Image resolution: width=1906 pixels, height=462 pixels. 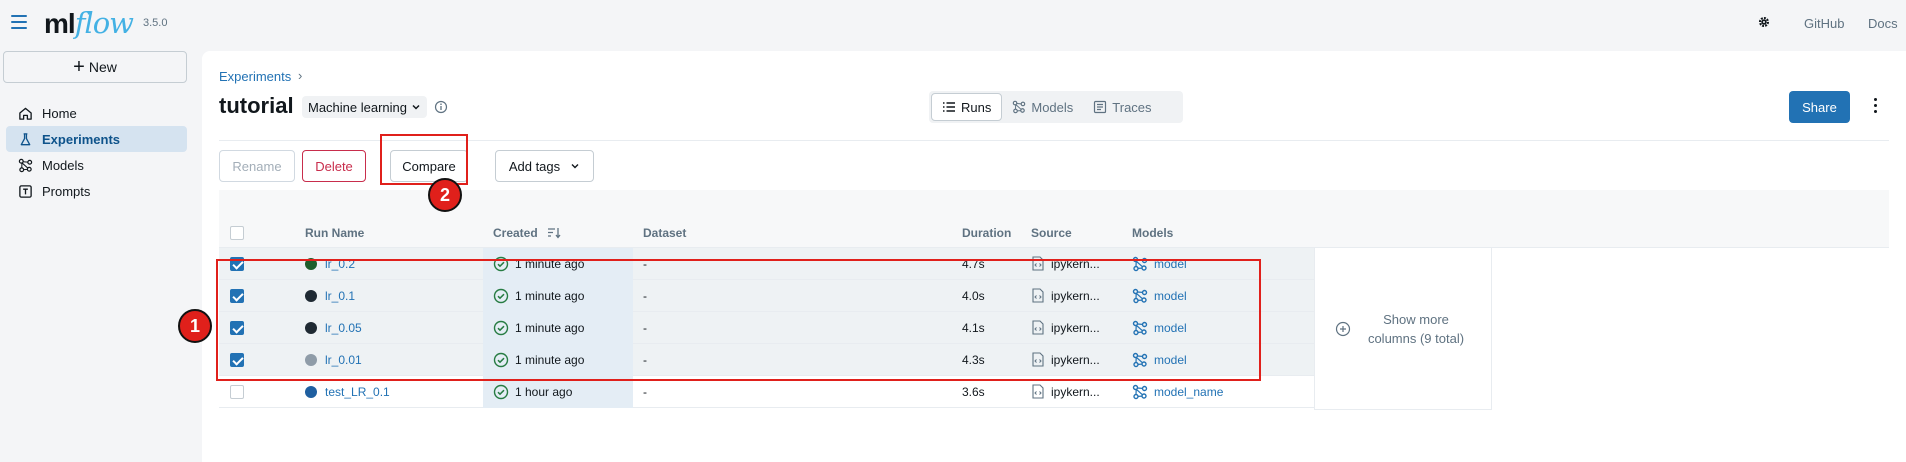 I want to click on table-toolbar-band, so click(x=1054, y=204).